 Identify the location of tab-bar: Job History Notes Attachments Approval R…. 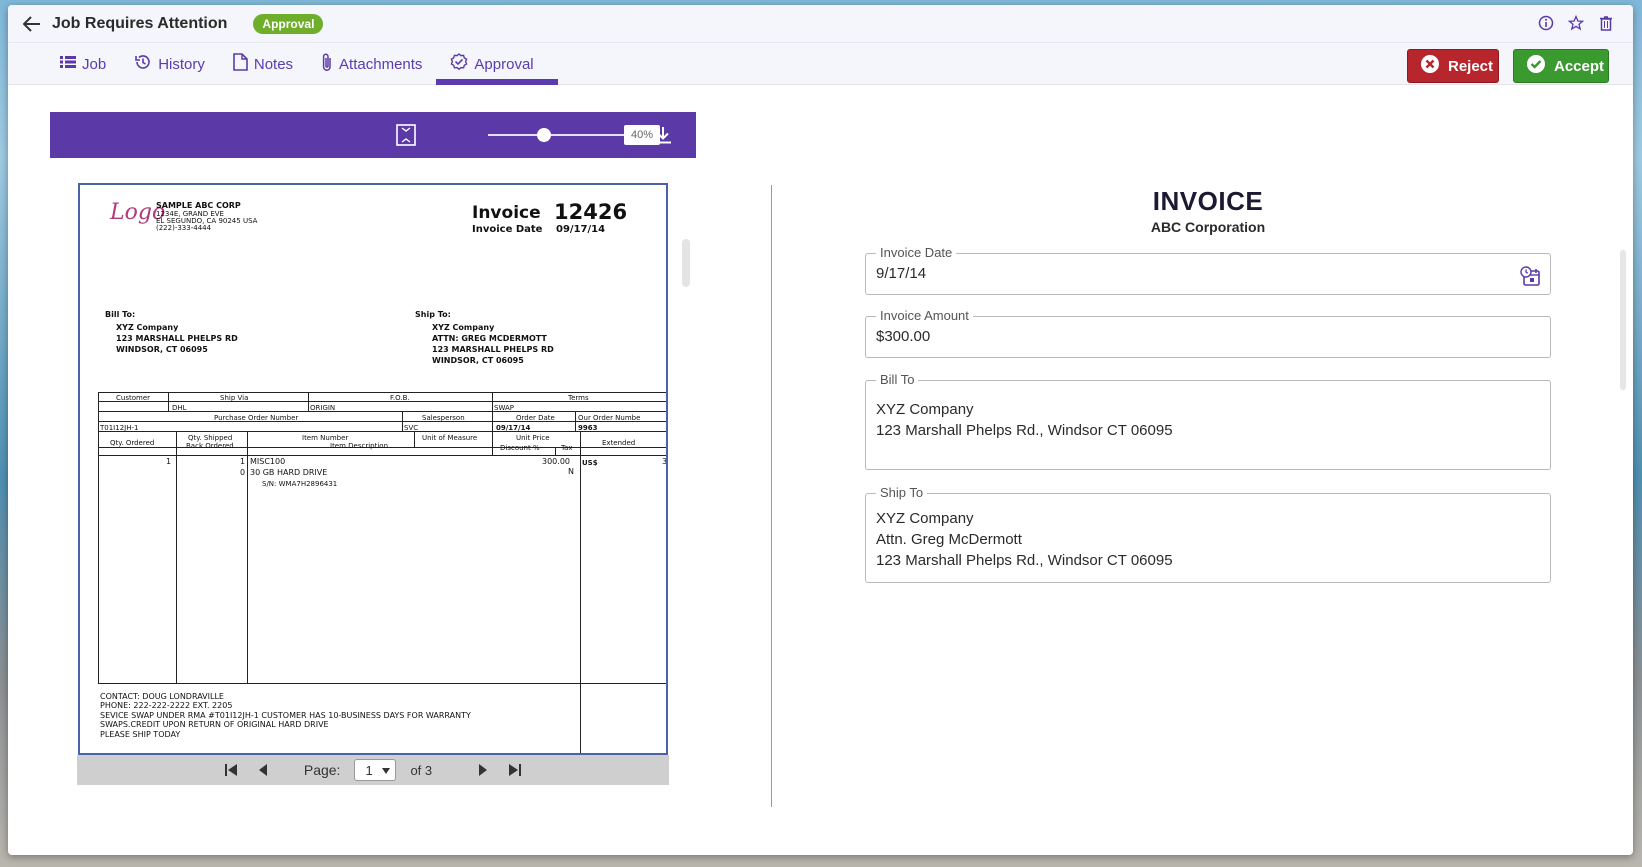
(820, 64).